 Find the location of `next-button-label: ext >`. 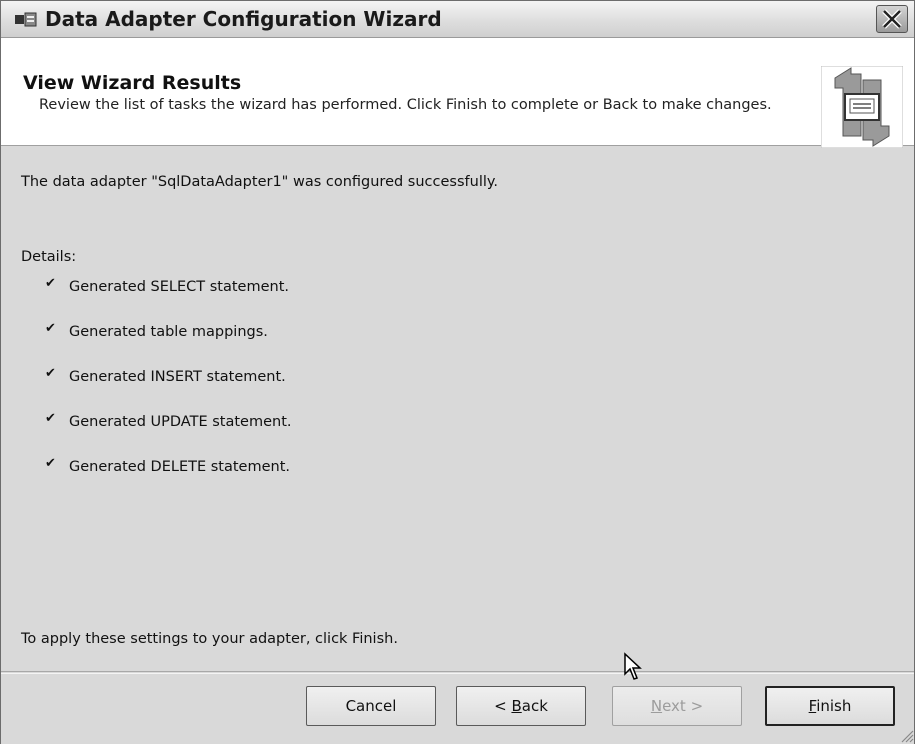

next-button-label: ext > is located at coordinates (683, 706).